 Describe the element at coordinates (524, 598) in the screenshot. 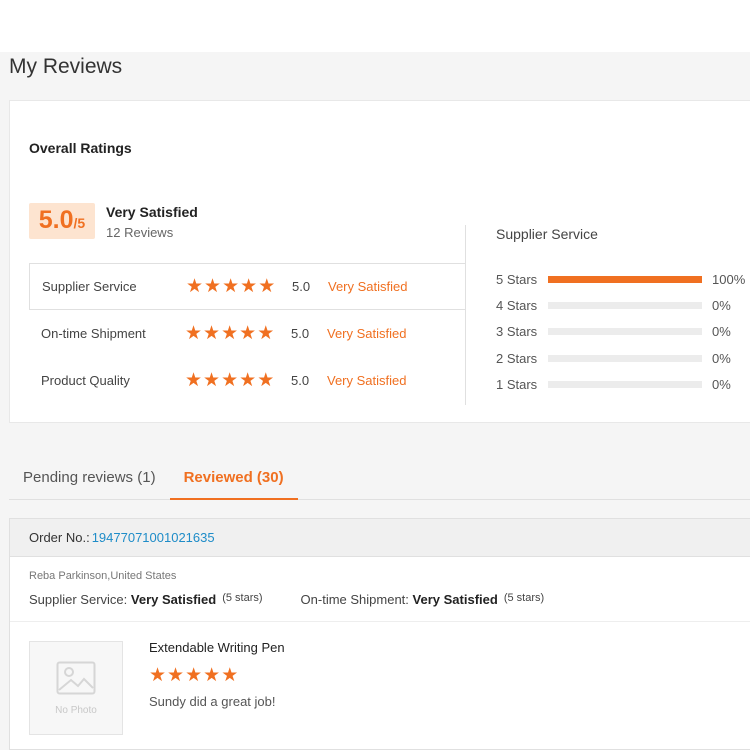

I see `shipment-stars: (5 stars)` at that location.